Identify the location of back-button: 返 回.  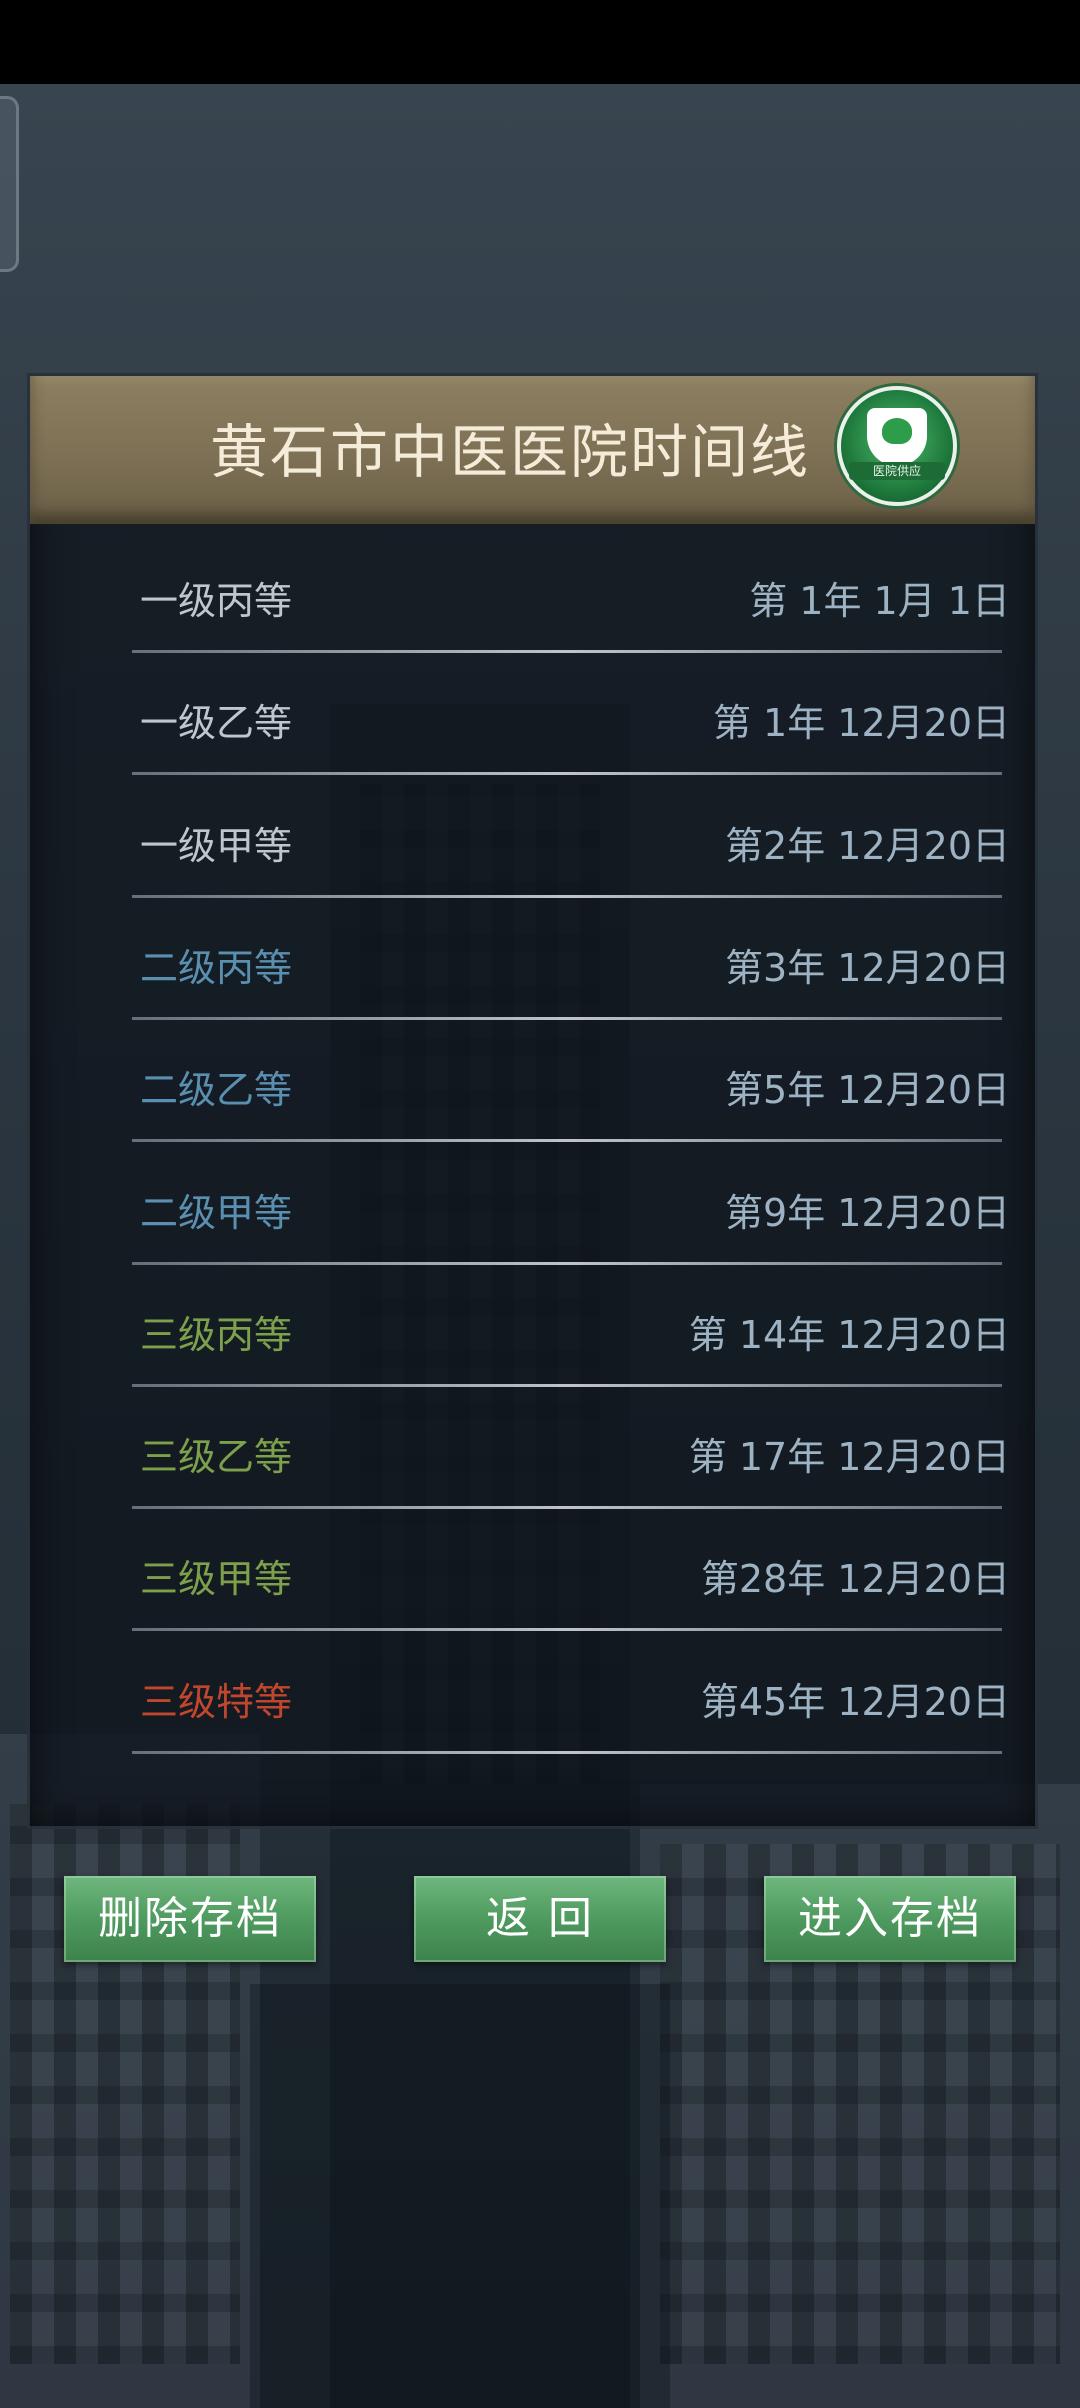
(540, 1919).